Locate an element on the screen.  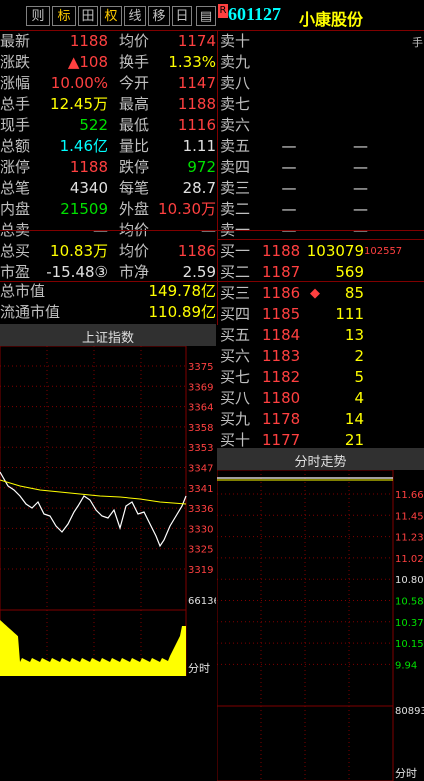
quote-value: 4340 is located at coordinates (88, 188).